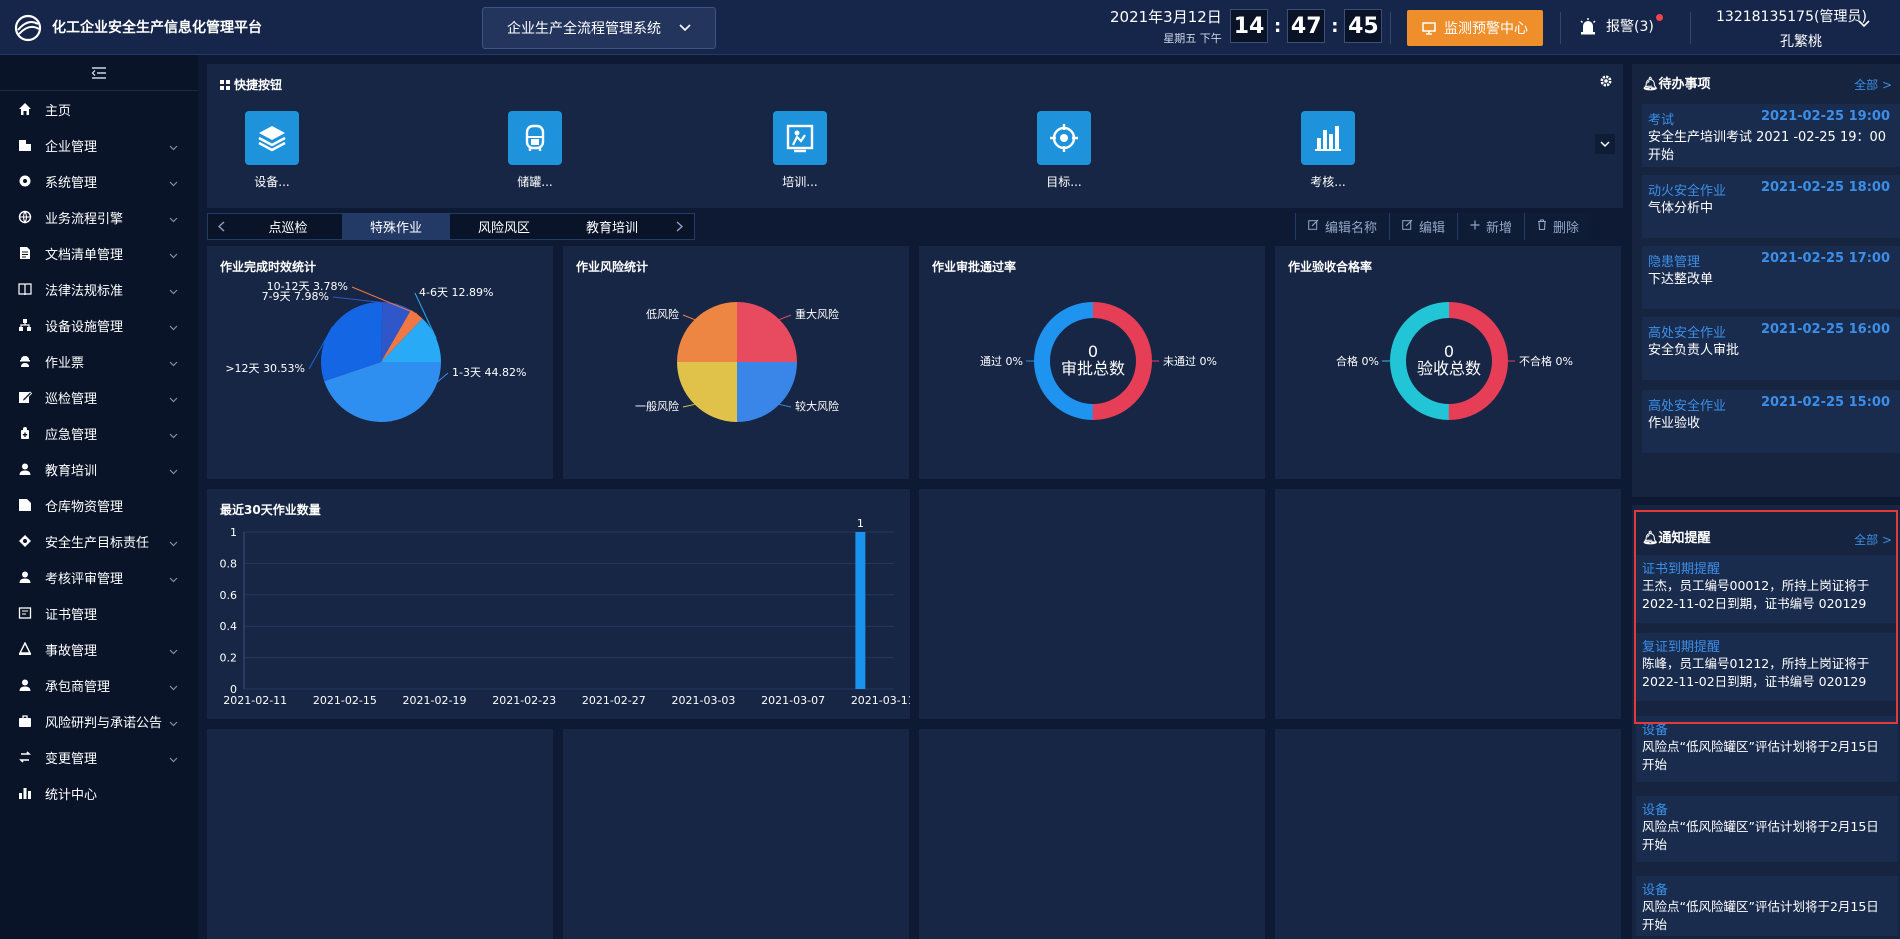  Describe the element at coordinates (1801, 41) in the screenshot. I see `user-name: 孔繁桃` at that location.